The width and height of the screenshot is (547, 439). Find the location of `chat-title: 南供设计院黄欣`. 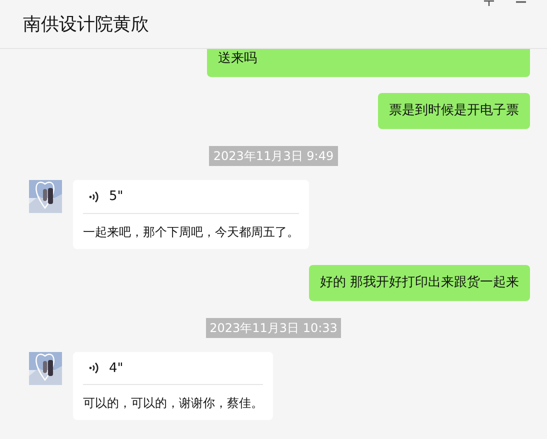

chat-title: 南供设计院黄欣 is located at coordinates (86, 24).